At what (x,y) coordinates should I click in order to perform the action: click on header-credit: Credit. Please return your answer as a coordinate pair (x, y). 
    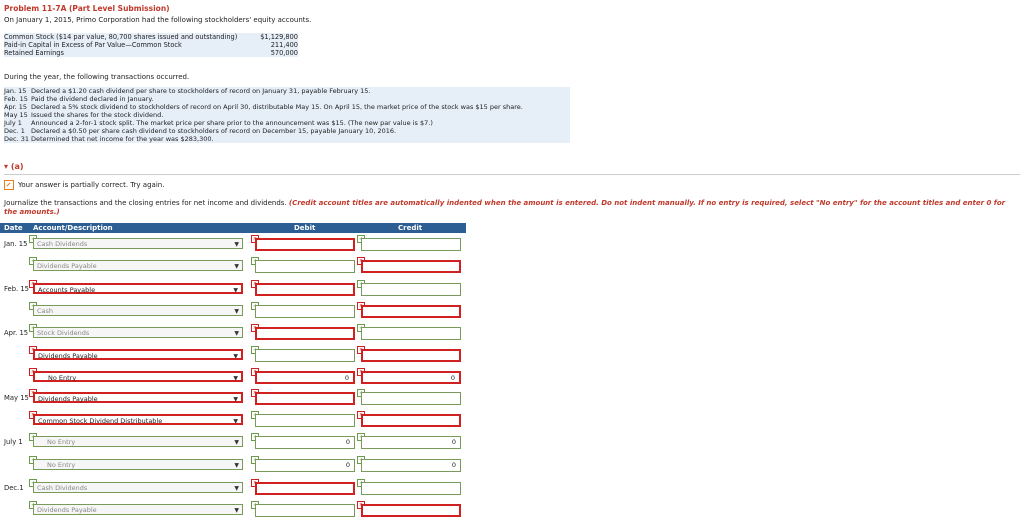
    Looking at the image, I should click on (410, 228).